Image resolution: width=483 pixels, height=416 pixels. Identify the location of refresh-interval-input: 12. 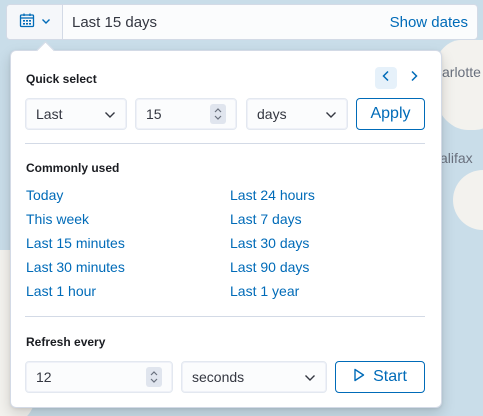
(99, 377).